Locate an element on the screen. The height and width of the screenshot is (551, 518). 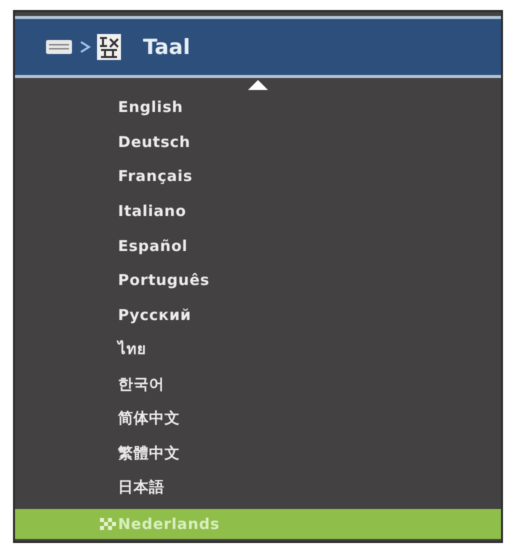
language-option: 繁體中文 is located at coordinates (258, 453).